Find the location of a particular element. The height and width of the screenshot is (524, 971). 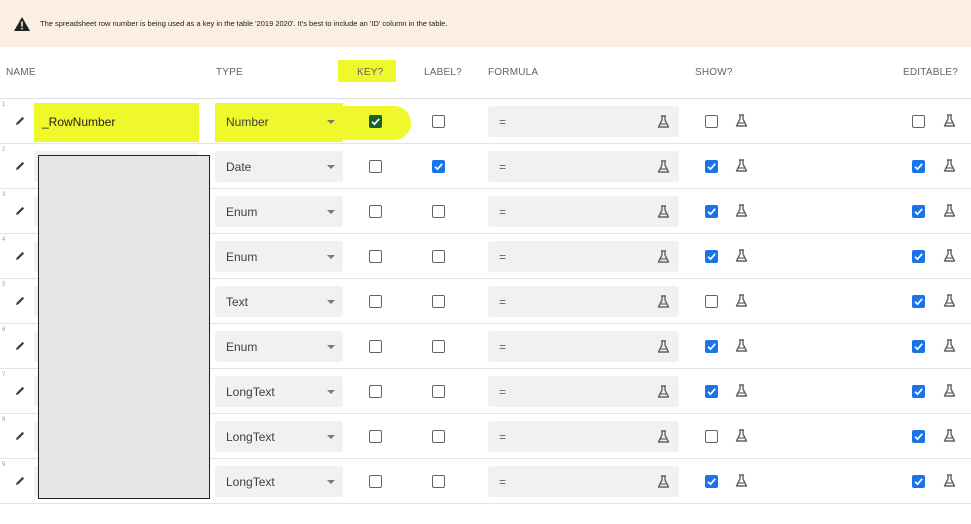

type-value: Date is located at coordinates (239, 167).